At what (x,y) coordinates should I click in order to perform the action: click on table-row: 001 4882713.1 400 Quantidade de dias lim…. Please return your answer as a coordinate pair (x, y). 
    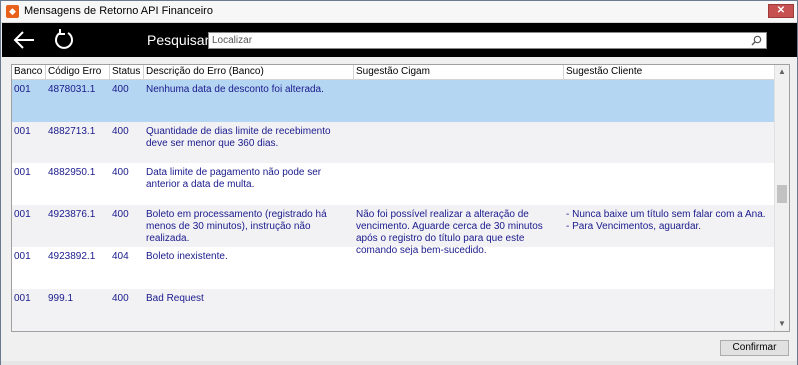
    Looking at the image, I should click on (394, 142).